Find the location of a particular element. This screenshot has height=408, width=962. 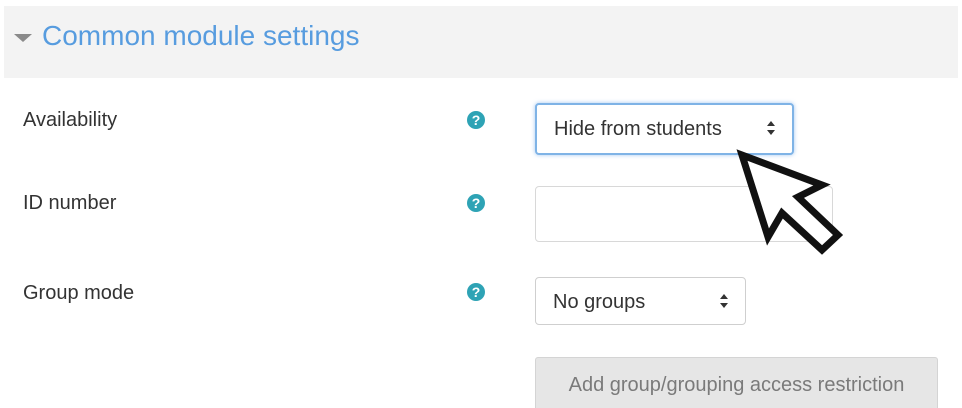

section-title: Common module settings is located at coordinates (200, 36).